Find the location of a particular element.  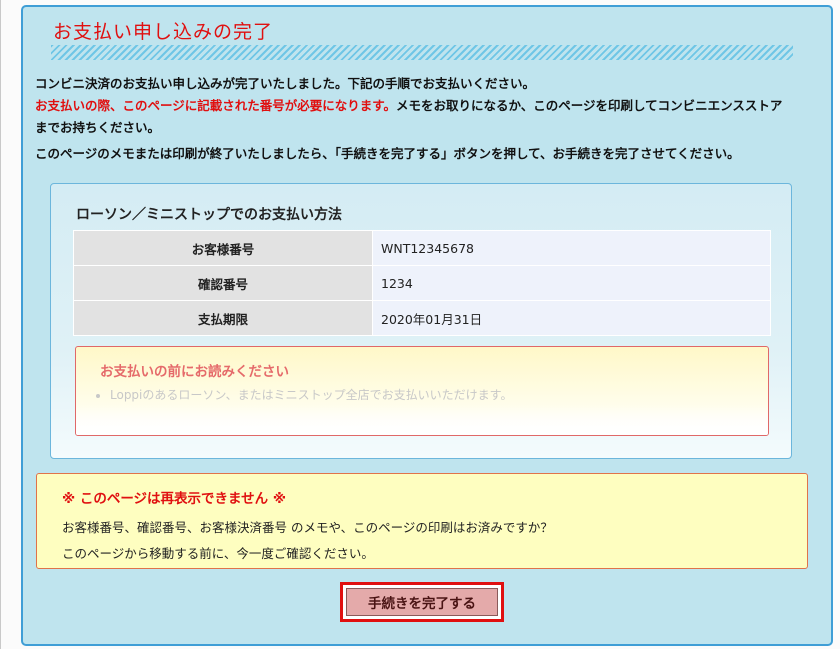

payment-deadline-label: 支払期限 is located at coordinates (223, 318).